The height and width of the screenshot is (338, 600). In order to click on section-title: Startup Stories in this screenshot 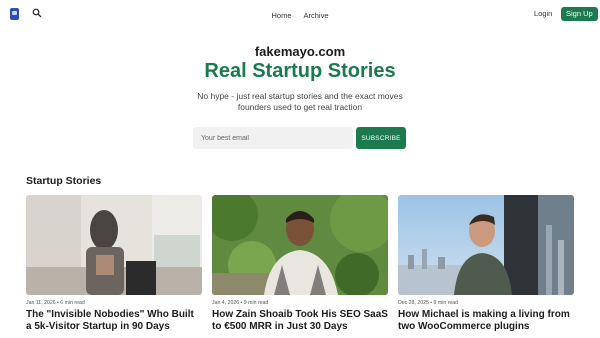, I will do `click(64, 181)`.